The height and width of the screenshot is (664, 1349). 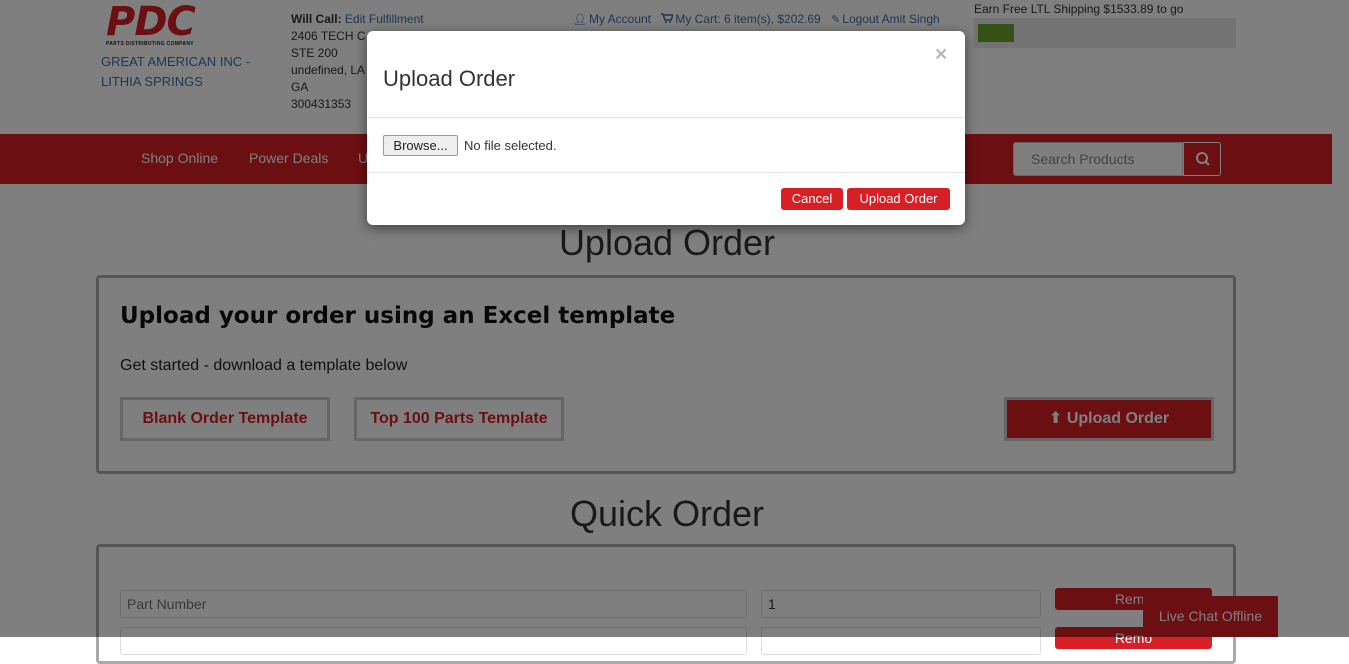 I want to click on modal-body: Browse... No file selected., so click(x=666, y=145).